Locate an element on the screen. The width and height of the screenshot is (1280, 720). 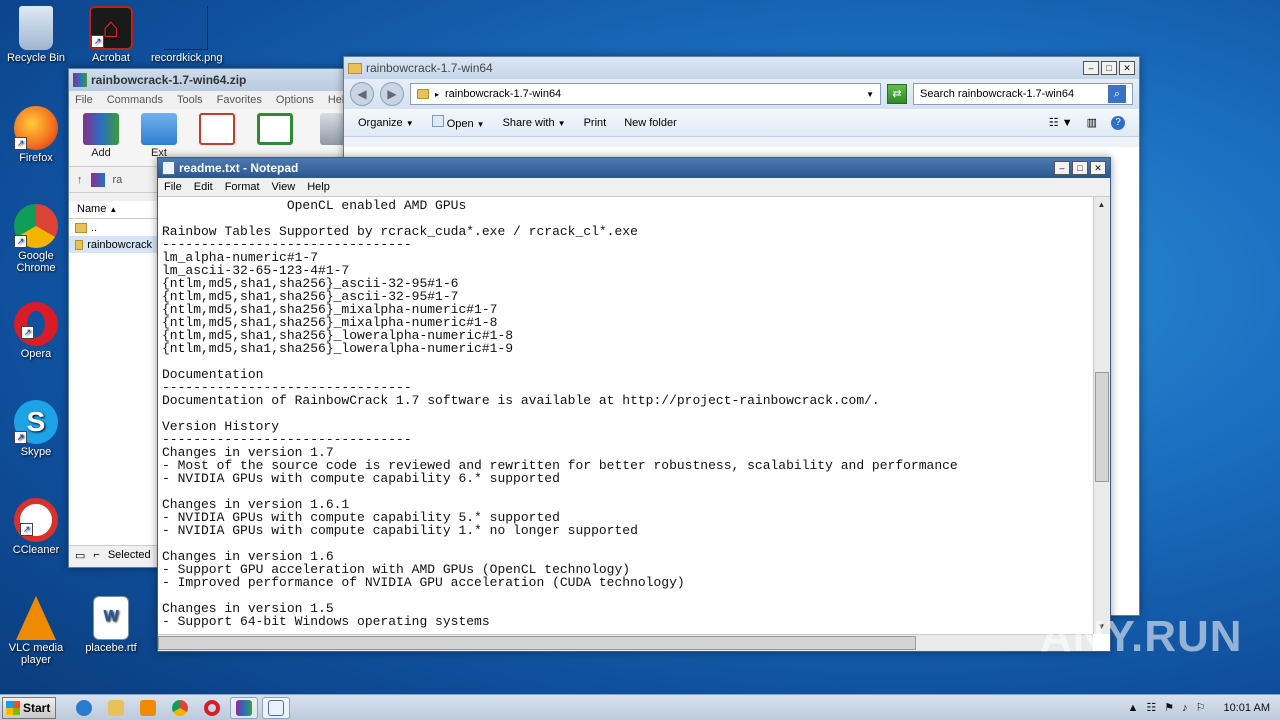
list-item: rainbowcrack is located at coordinates (113, 244).